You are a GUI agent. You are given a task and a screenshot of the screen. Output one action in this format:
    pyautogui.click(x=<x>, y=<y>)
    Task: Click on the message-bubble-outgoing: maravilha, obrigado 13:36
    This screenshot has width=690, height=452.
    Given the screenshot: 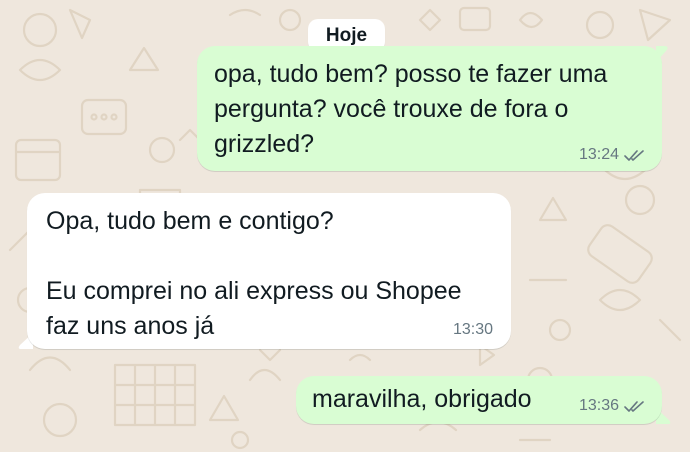 What is the action you would take?
    pyautogui.click(x=479, y=400)
    